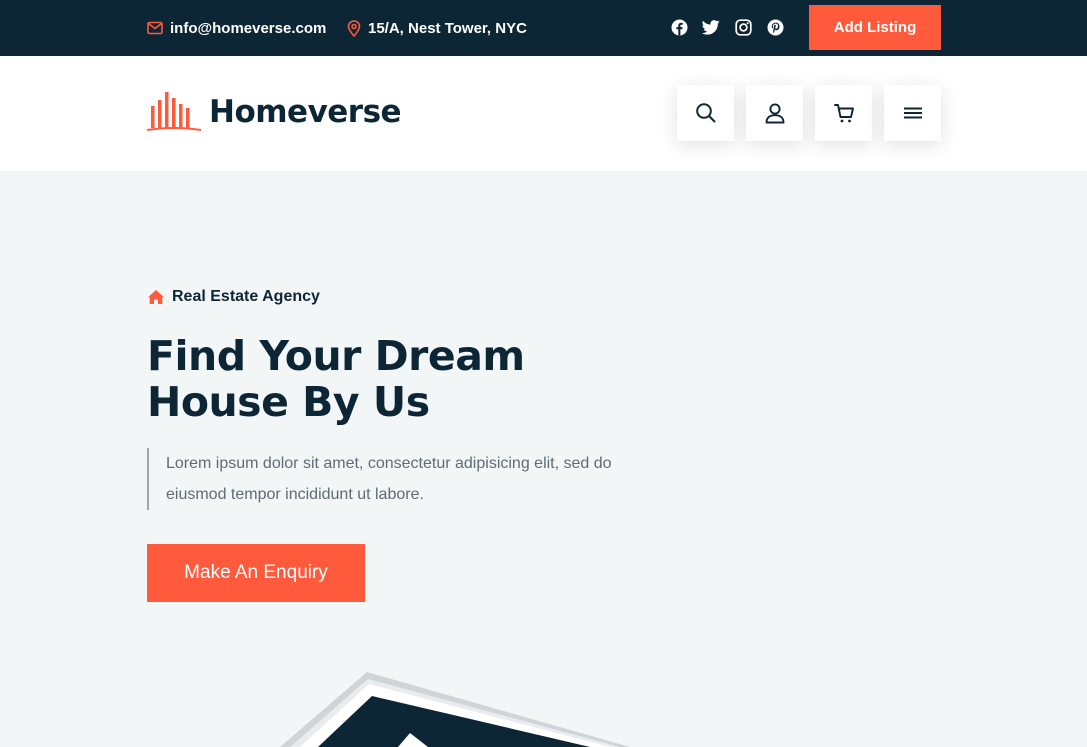 The width and height of the screenshot is (1087, 747). I want to click on twitter-icon, so click(711, 27).